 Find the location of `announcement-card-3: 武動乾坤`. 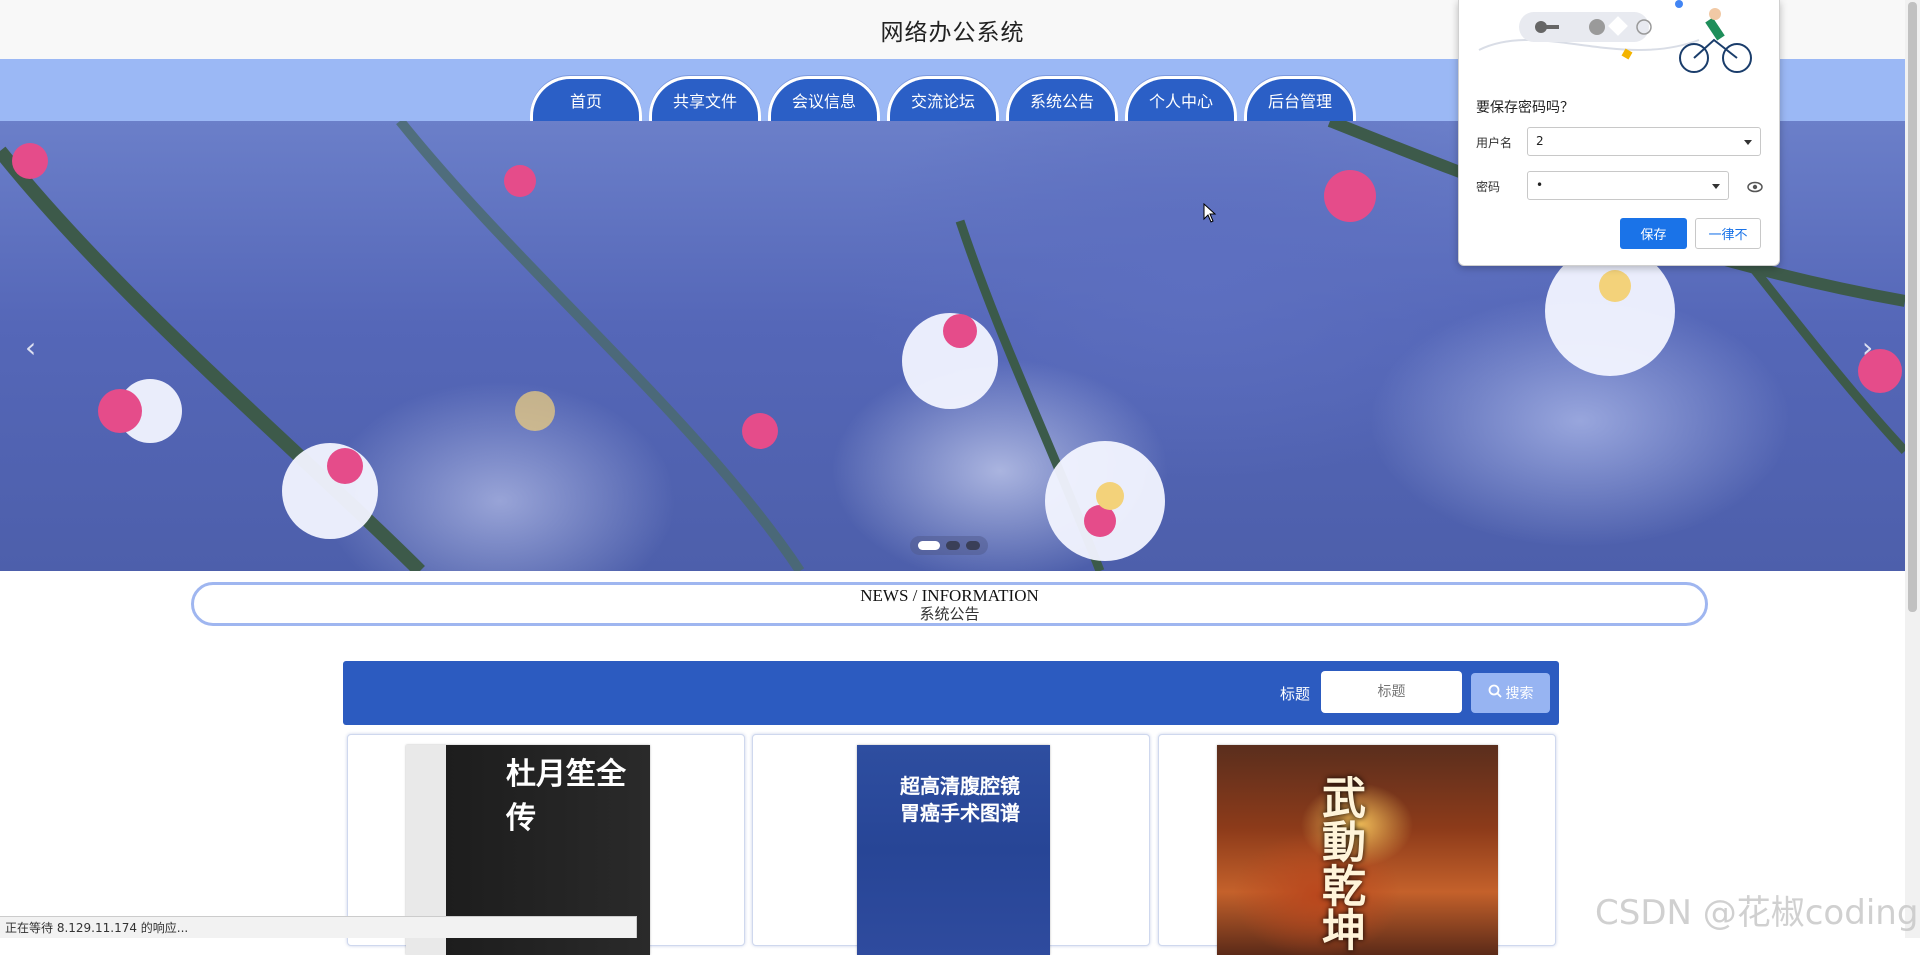

announcement-card-3: 武動乾坤 is located at coordinates (1357, 844).